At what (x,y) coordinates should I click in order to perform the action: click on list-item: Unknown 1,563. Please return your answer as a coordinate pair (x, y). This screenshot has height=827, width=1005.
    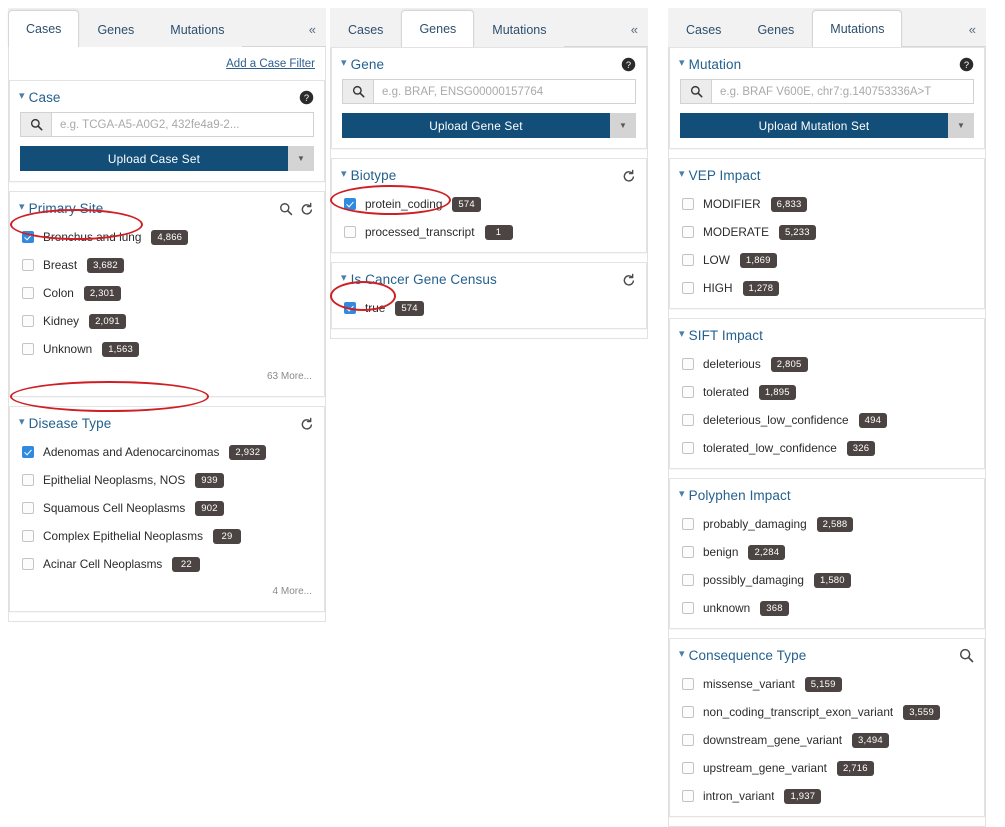
    Looking at the image, I should click on (167, 349).